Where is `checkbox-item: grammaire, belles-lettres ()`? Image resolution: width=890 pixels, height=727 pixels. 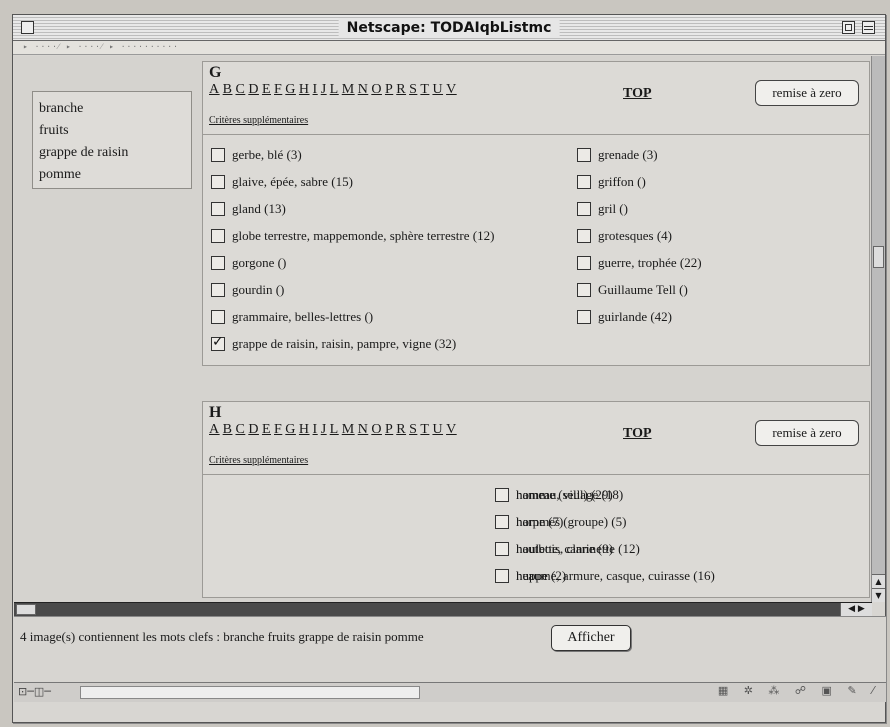 checkbox-item: grammaire, belles-lettres () is located at coordinates (352, 316).